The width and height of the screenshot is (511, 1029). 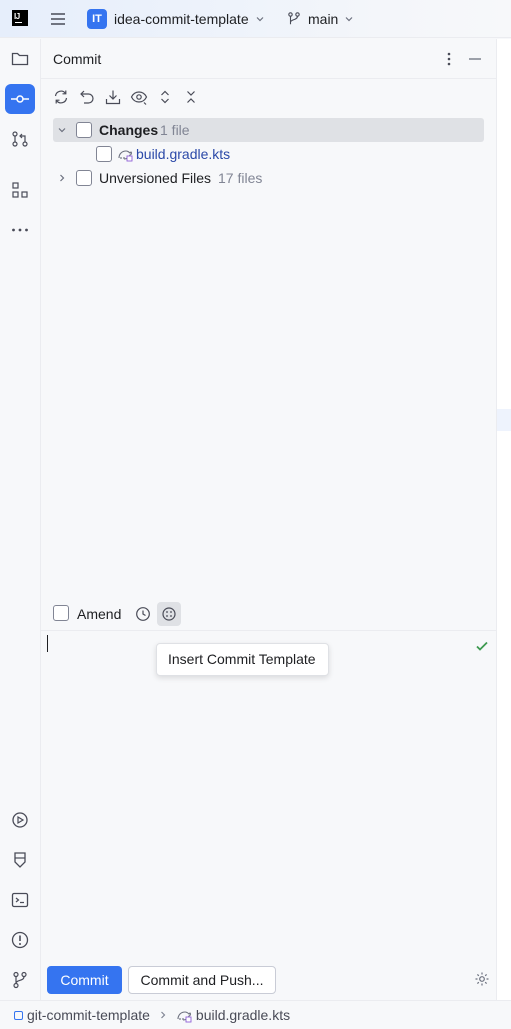 I want to click on file-row: build.gradle.kts, so click(x=268, y=154).